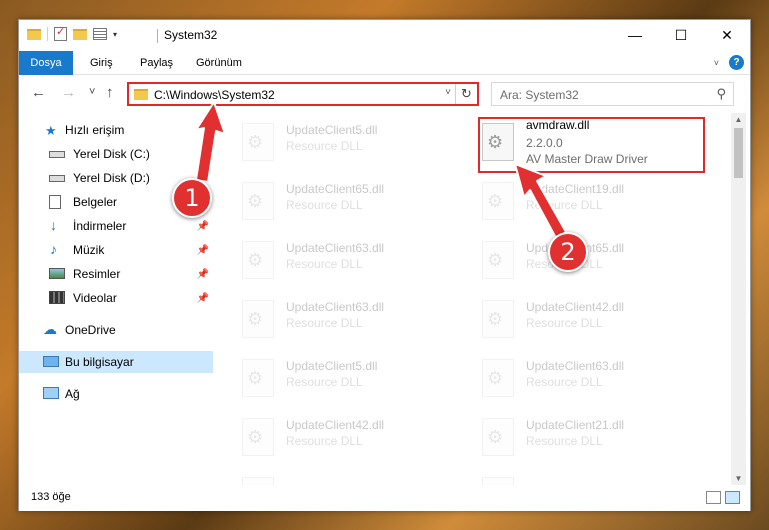 This screenshot has height=530, width=769. Describe the element at coordinates (591, 145) in the screenshot. I see `highlight-box` at that location.